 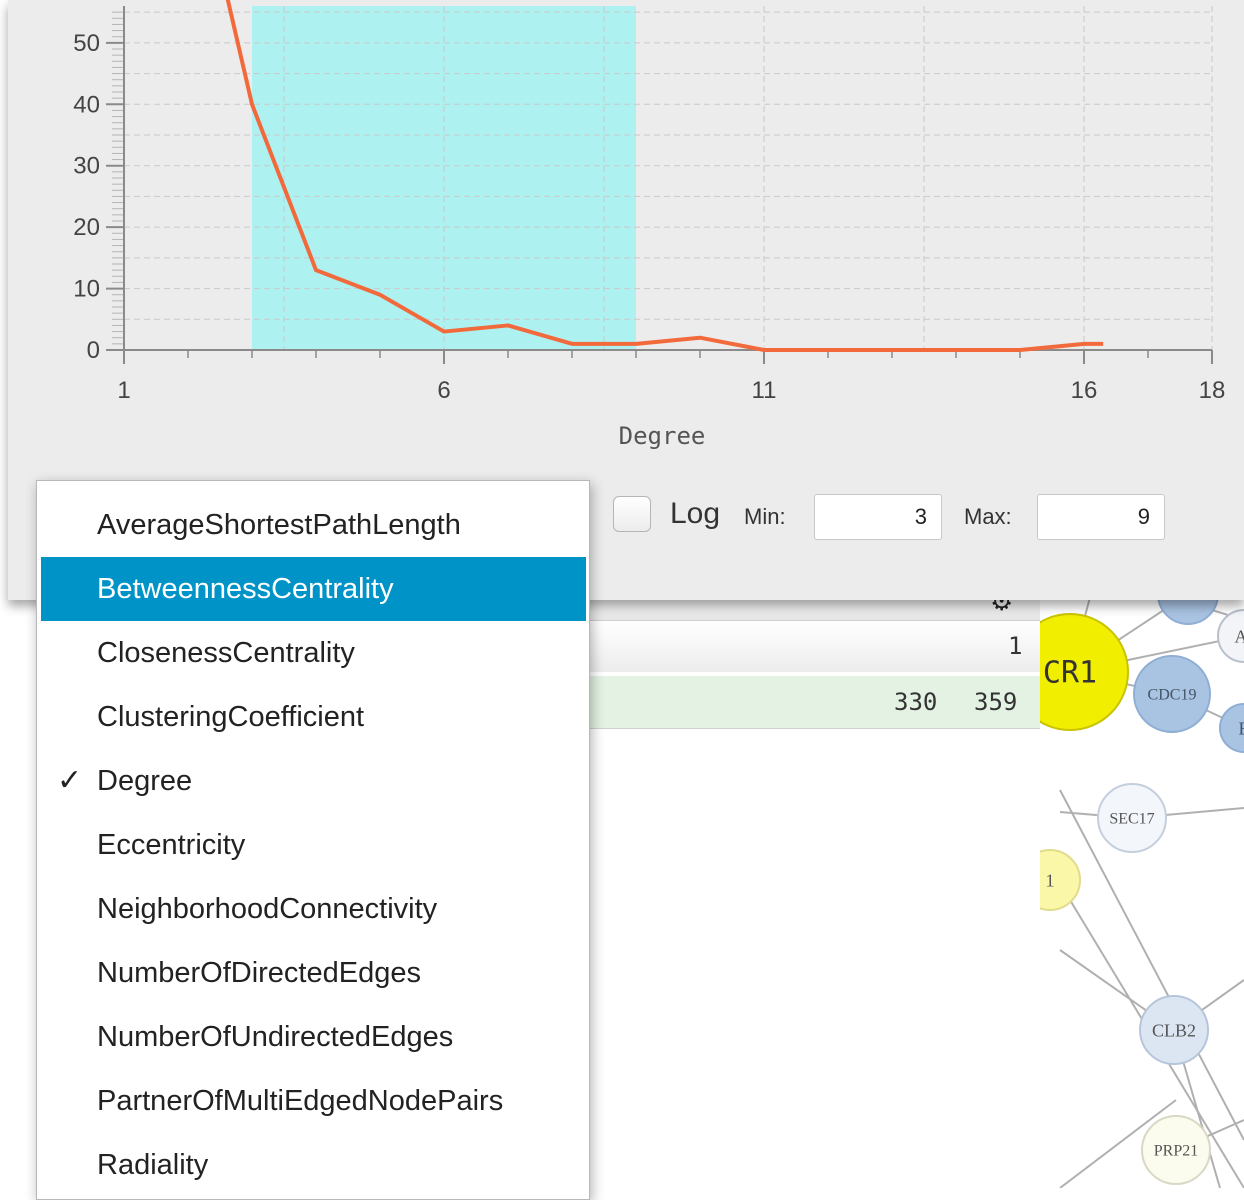 I want to click on menu-item-radiality: Radiality, so click(x=313, y=1165).